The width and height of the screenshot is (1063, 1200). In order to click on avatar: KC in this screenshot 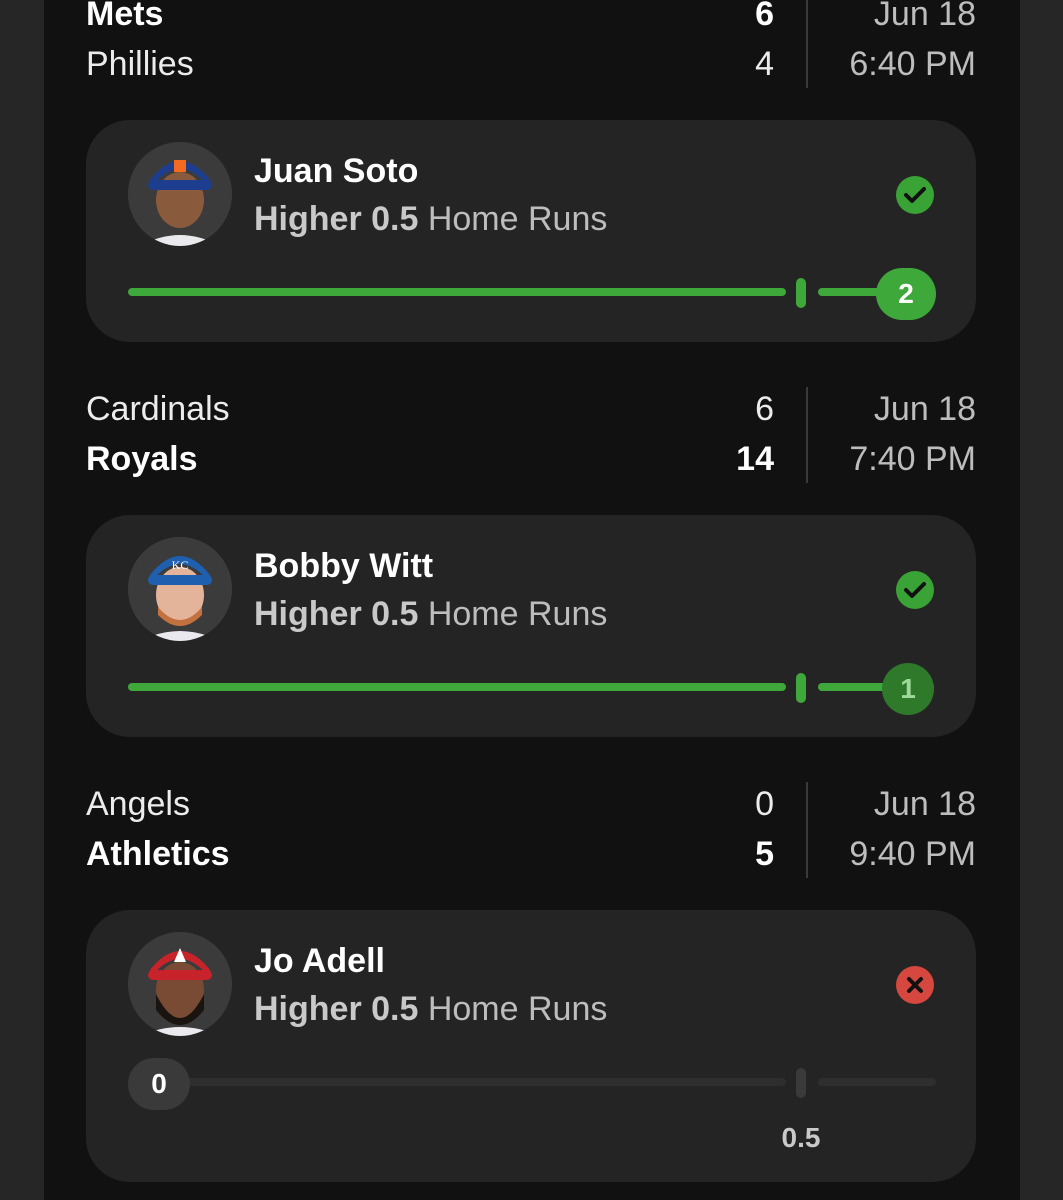, I will do `click(180, 589)`.